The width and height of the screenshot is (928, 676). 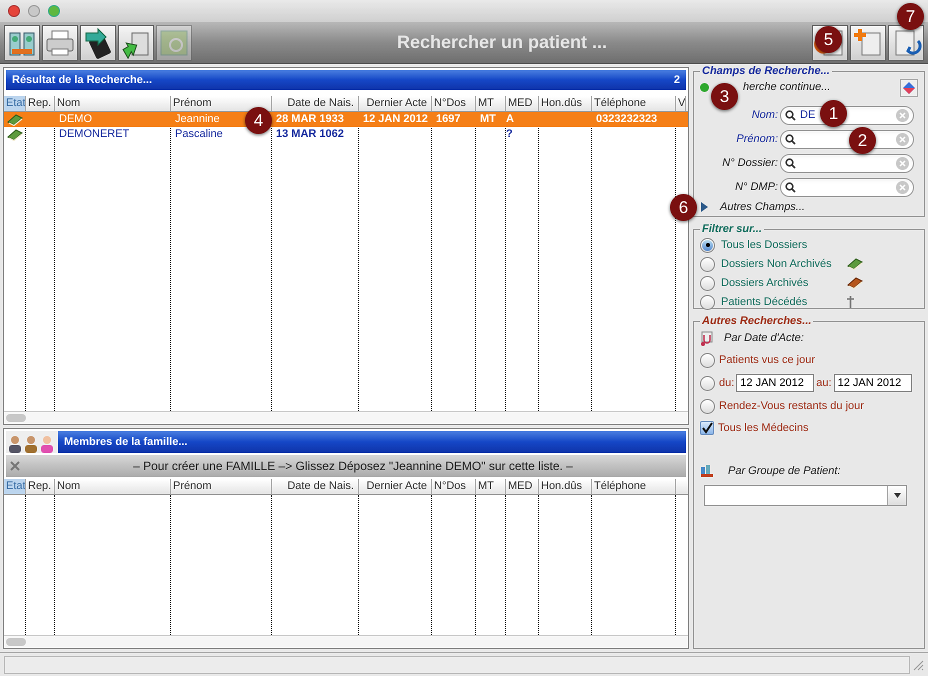 What do you see at coordinates (627, 119) in the screenshot?
I see `table-cell: 0323232323` at bounding box center [627, 119].